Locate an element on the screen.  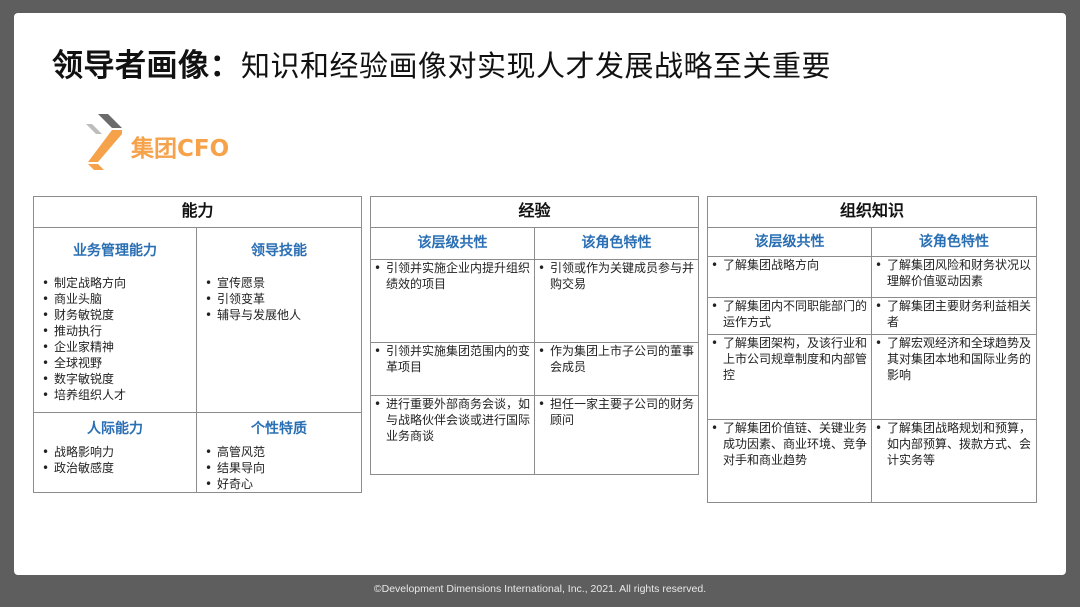
list-item: 了解集团战略规划和预算，如内部预算、拨款方式、会计实务等 is located at coordinates (954, 444).